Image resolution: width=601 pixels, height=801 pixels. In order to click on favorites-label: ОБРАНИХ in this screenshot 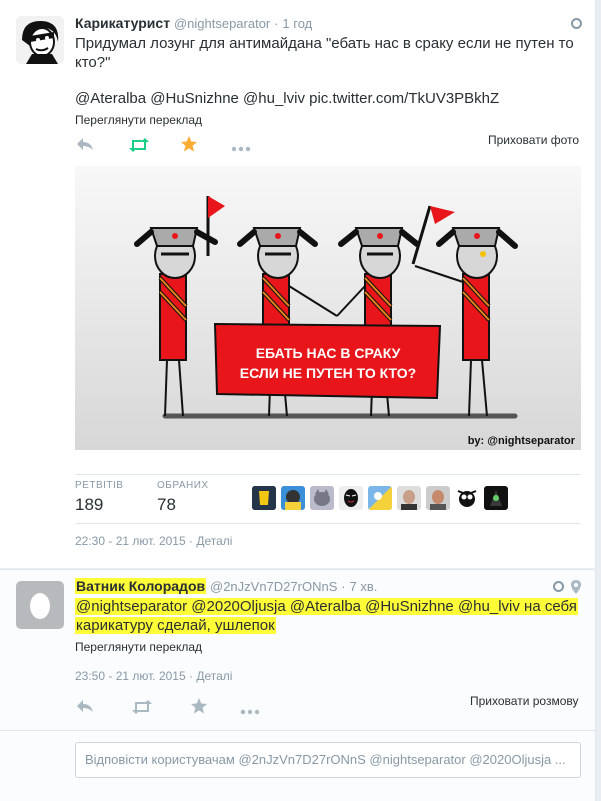, I will do `click(183, 485)`.